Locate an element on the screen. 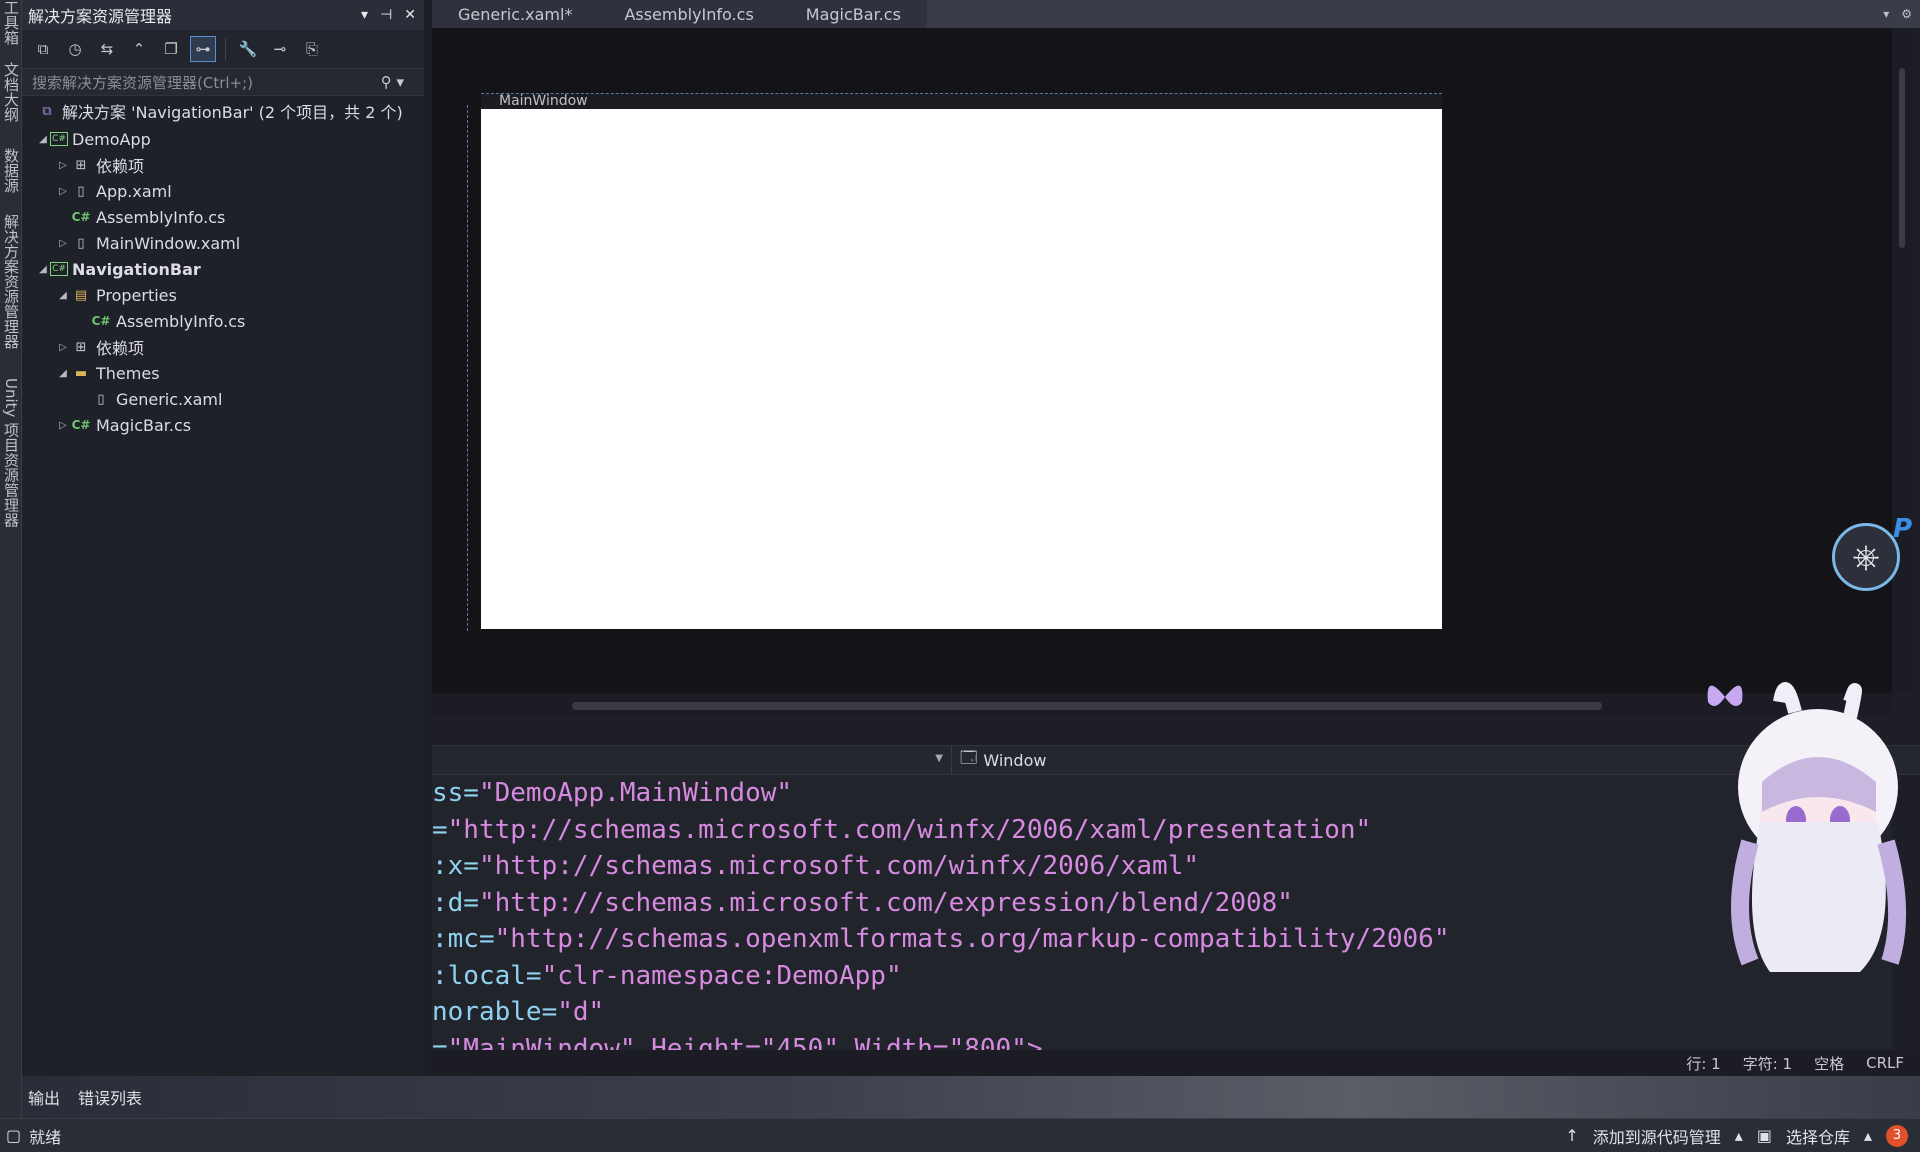 The height and width of the screenshot is (1152, 1920). element-dropdown: 🗔 Window is located at coordinates (999, 760).